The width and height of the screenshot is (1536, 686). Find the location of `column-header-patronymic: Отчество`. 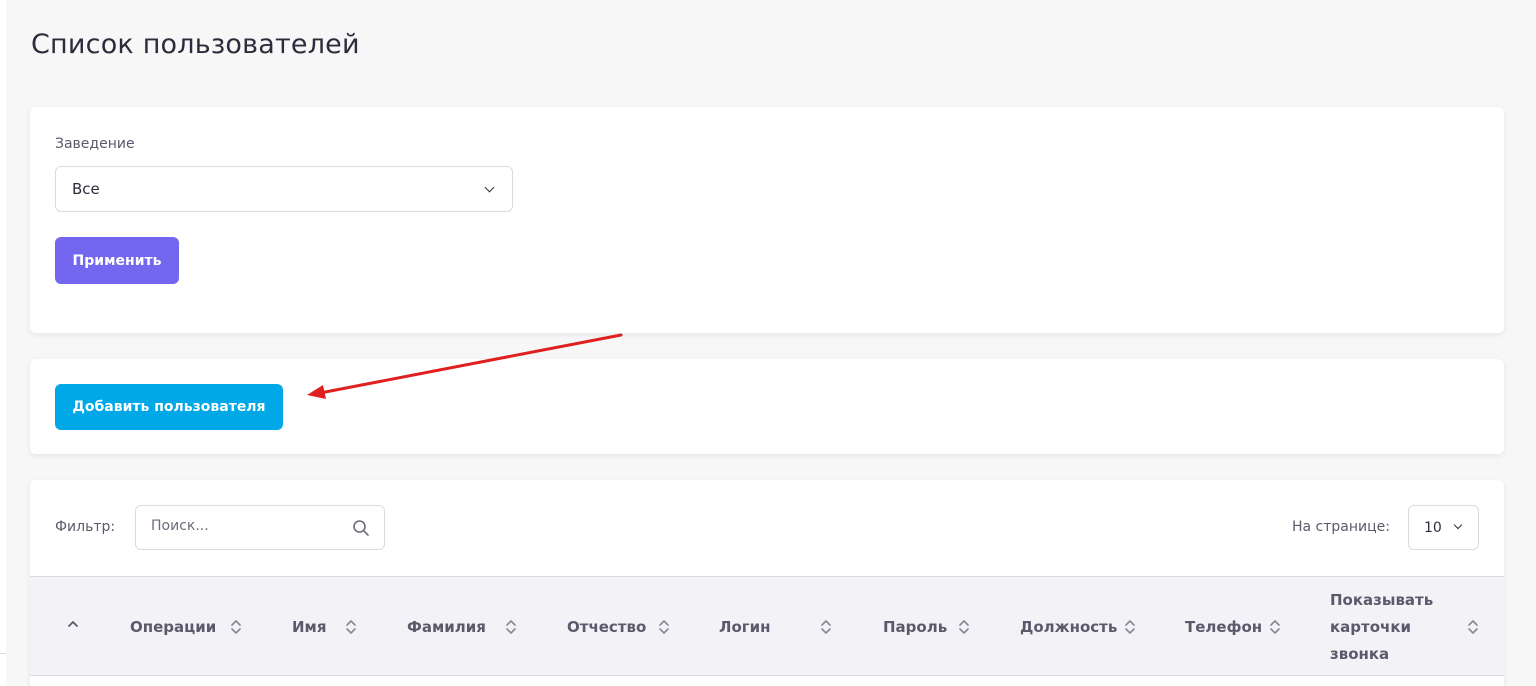

column-header-patronymic: Отчество is located at coordinates (627, 627).